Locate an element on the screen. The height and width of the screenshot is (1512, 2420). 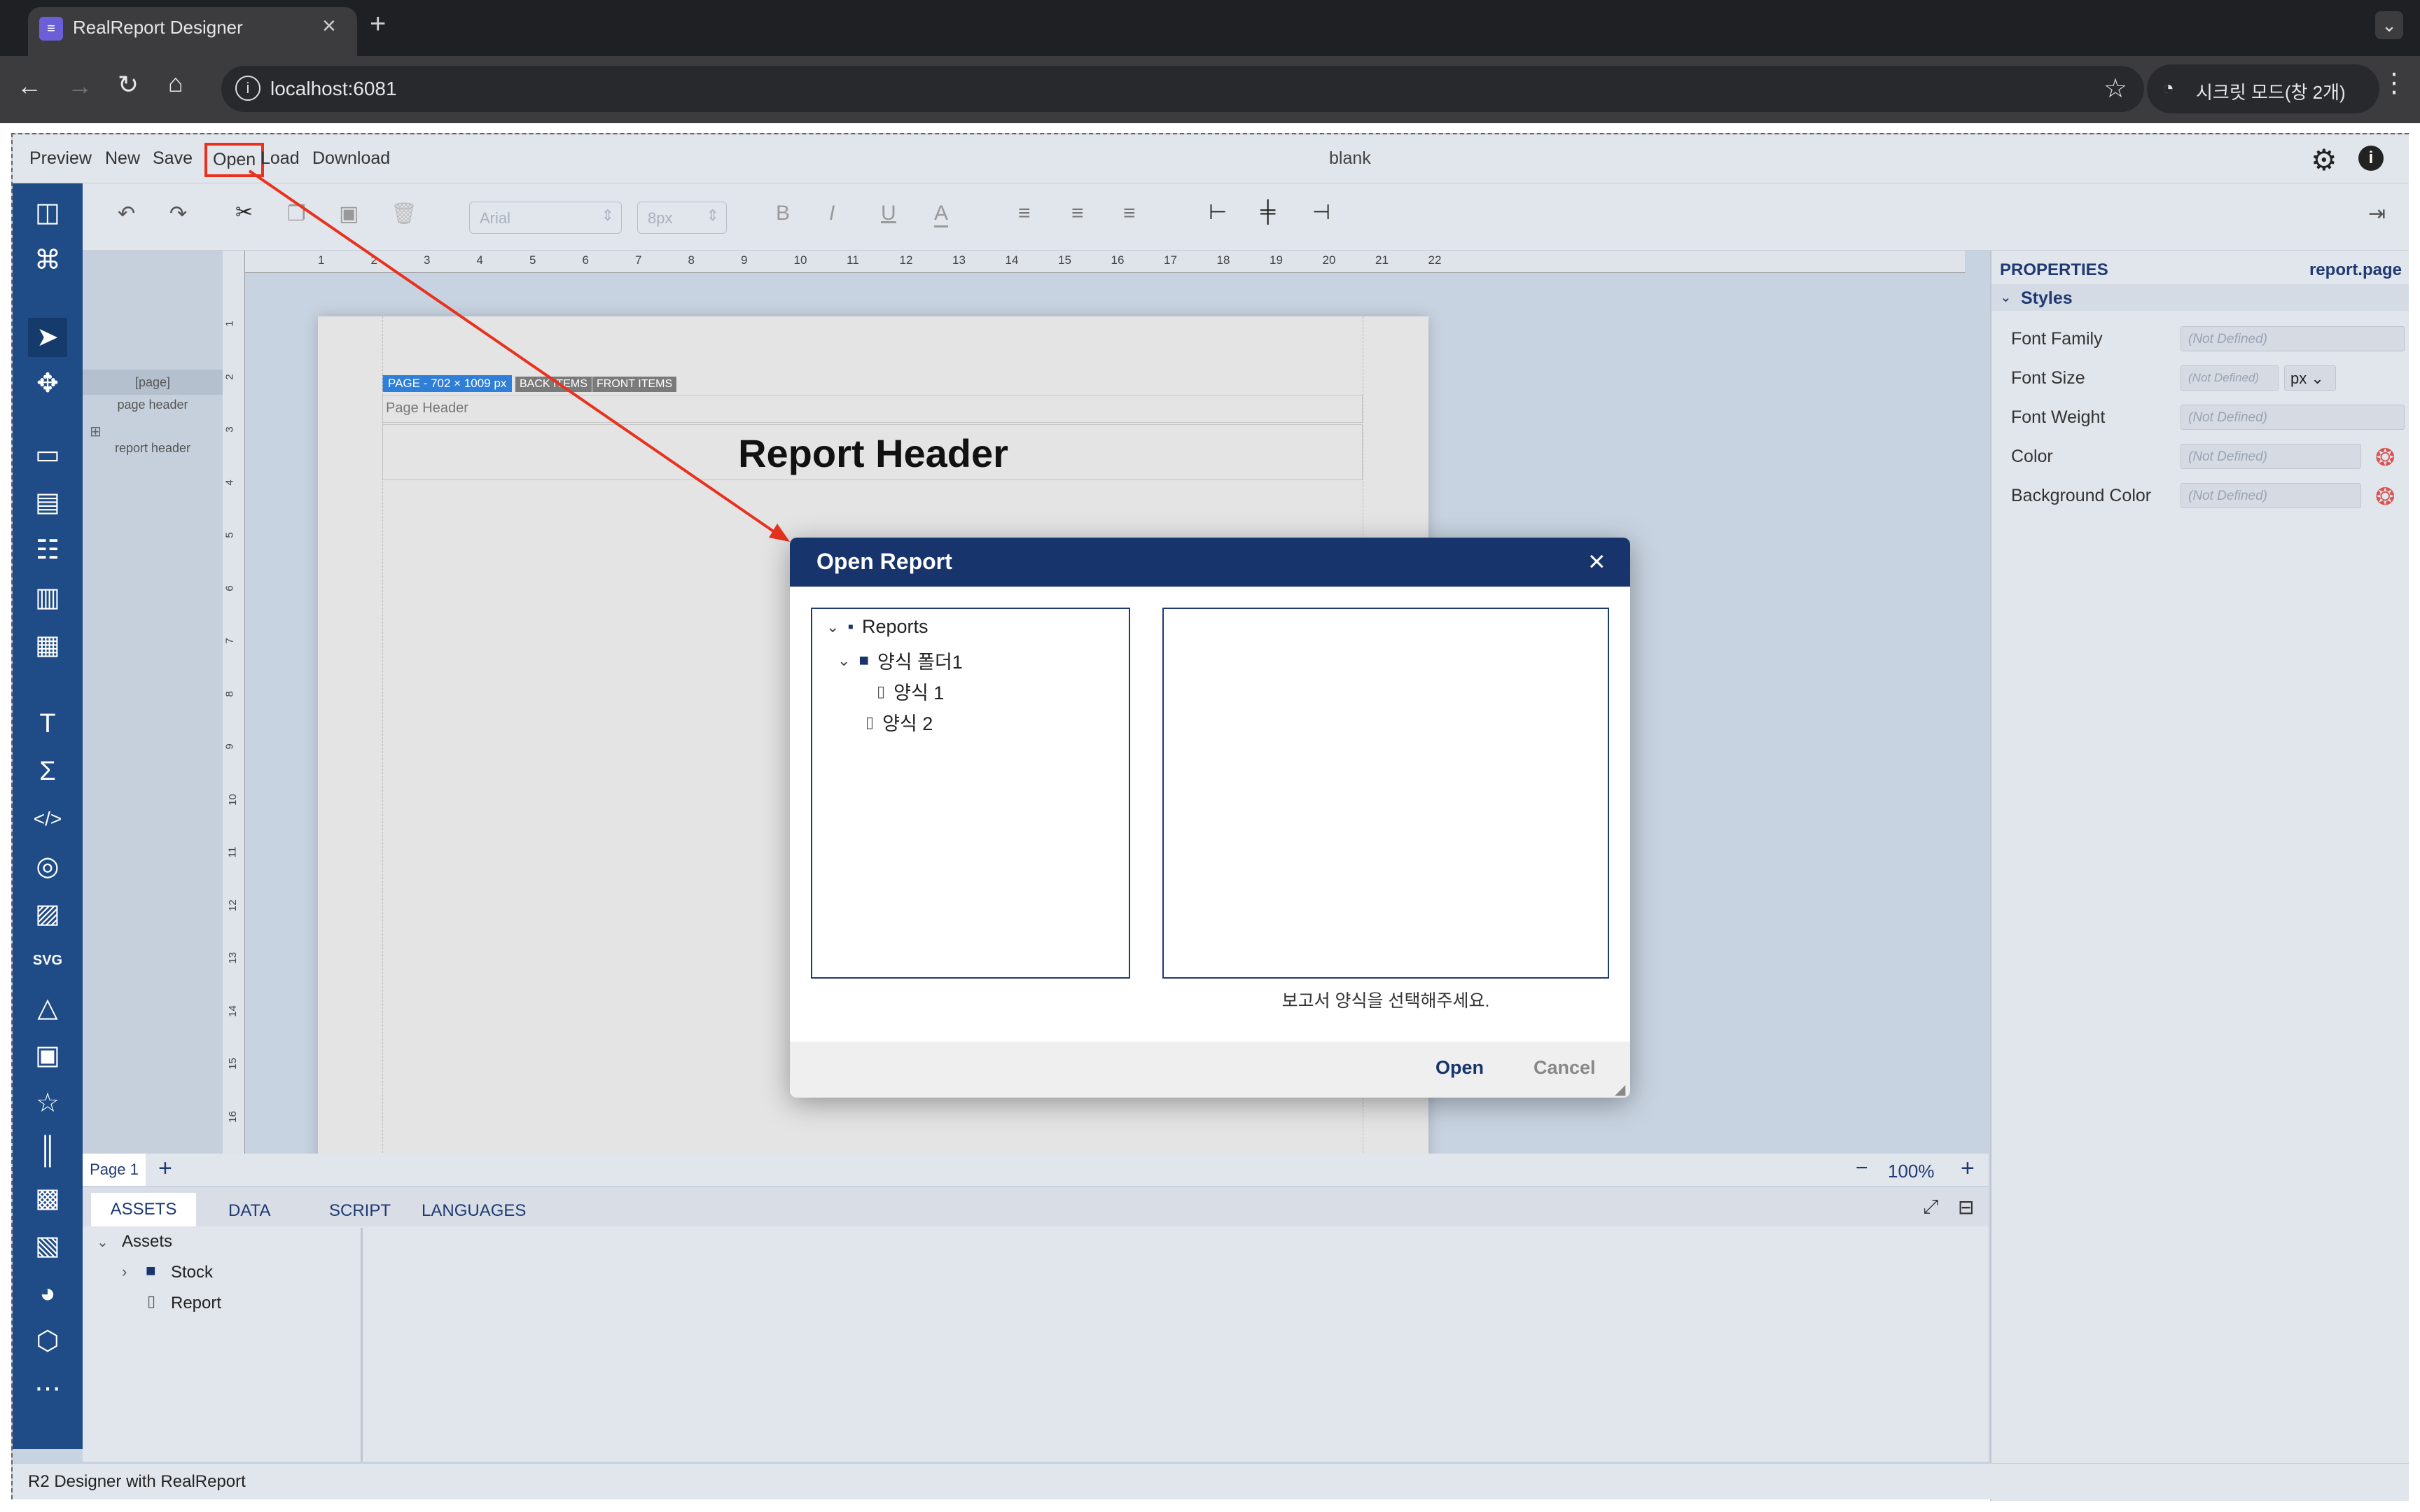
columns-icon: ▥ is located at coordinates (47, 597).